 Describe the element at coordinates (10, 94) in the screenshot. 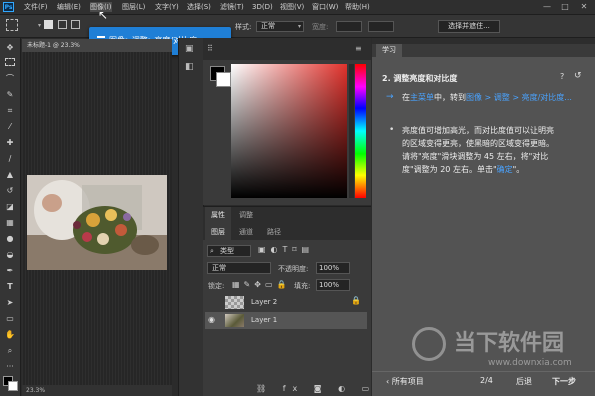

I see `quick-select-icon: ✎` at that location.